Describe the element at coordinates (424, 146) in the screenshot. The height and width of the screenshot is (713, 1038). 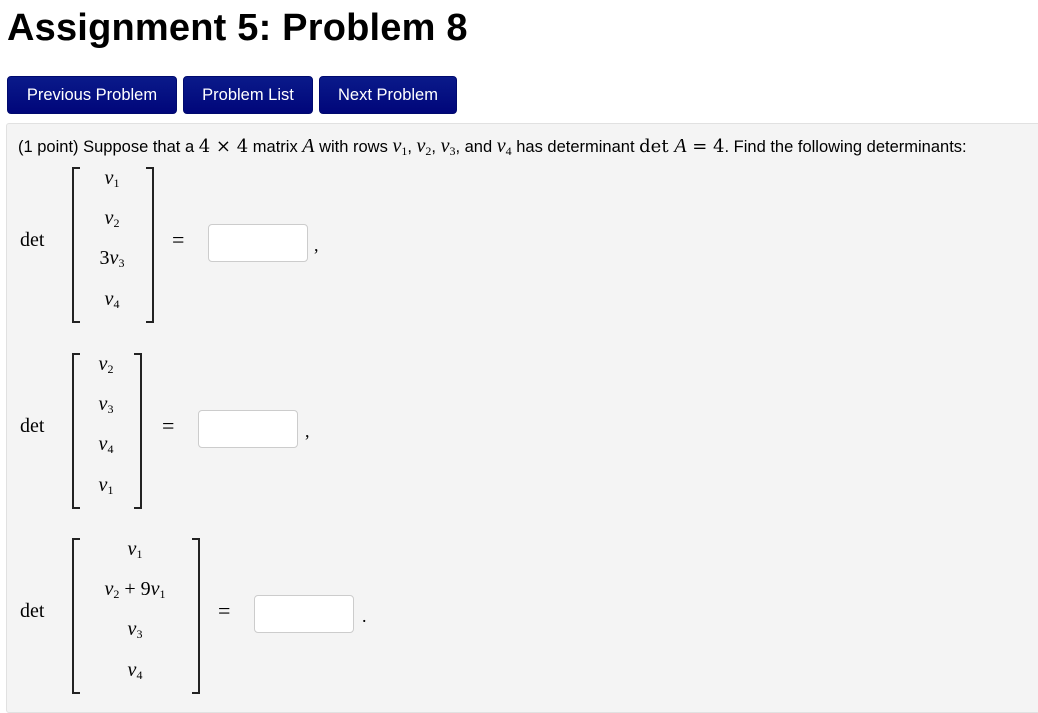
I see `row-v2: v2` at that location.